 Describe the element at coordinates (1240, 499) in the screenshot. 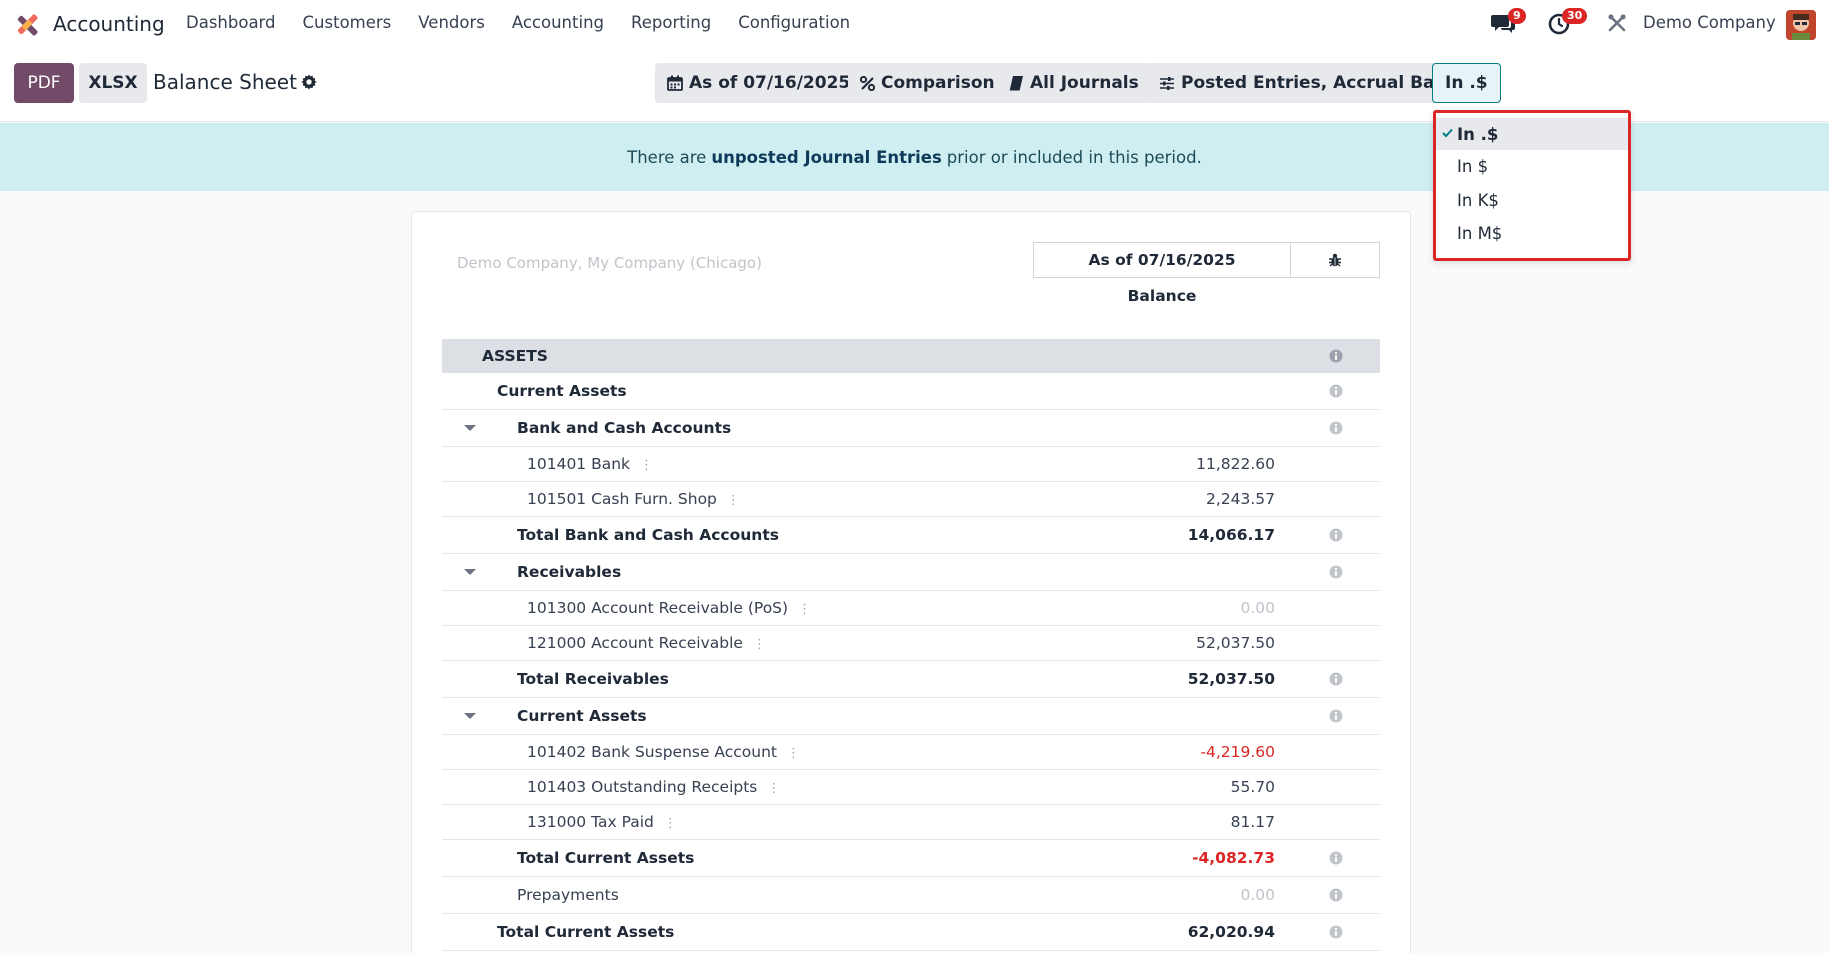

I see `line-value: 2,243.57` at that location.